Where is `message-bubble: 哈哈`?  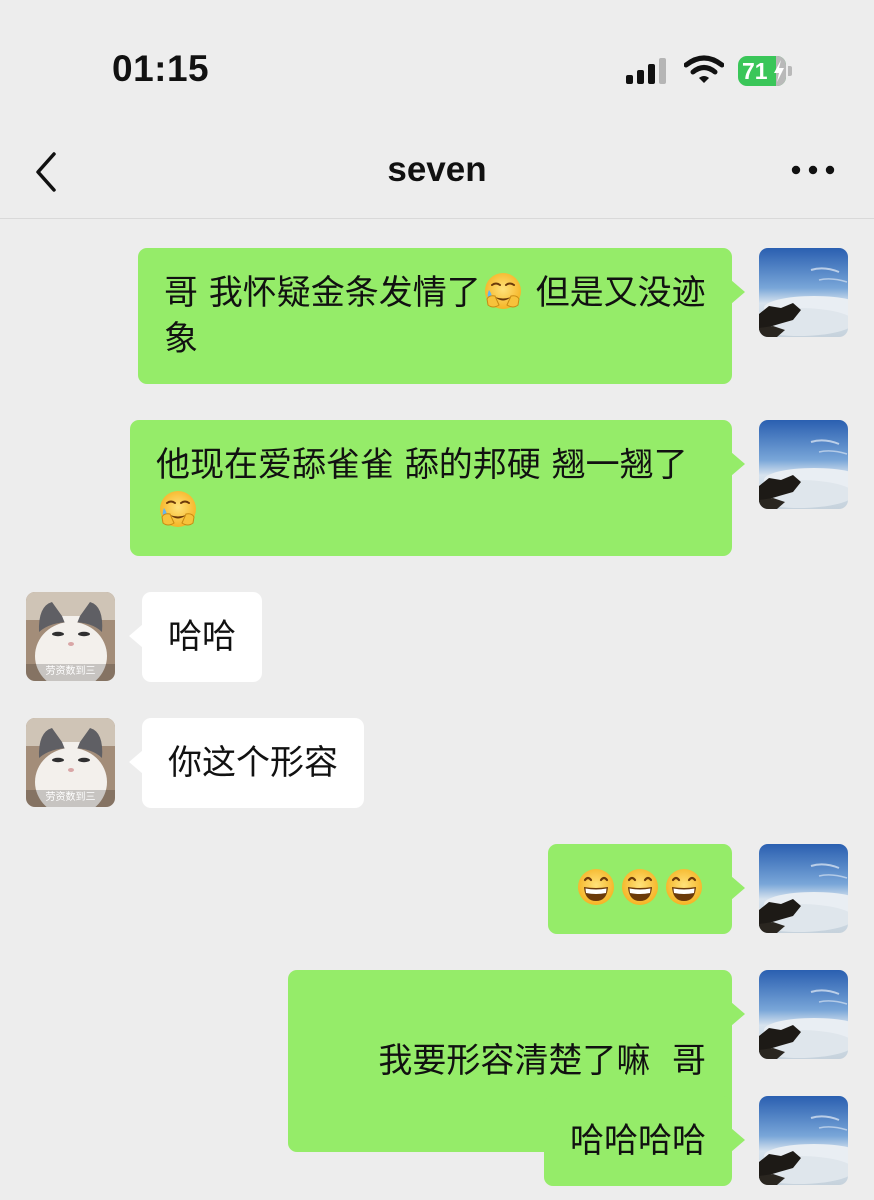
message-bubble: 哈哈 is located at coordinates (195, 637).